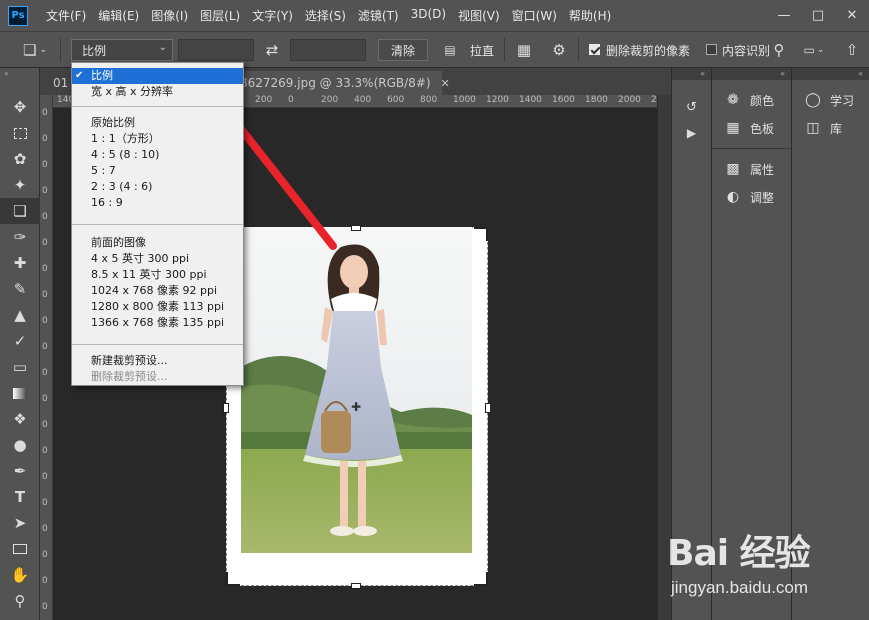 The image size is (869, 620). I want to click on panel-properties: ▩ 属性, so click(751, 169).